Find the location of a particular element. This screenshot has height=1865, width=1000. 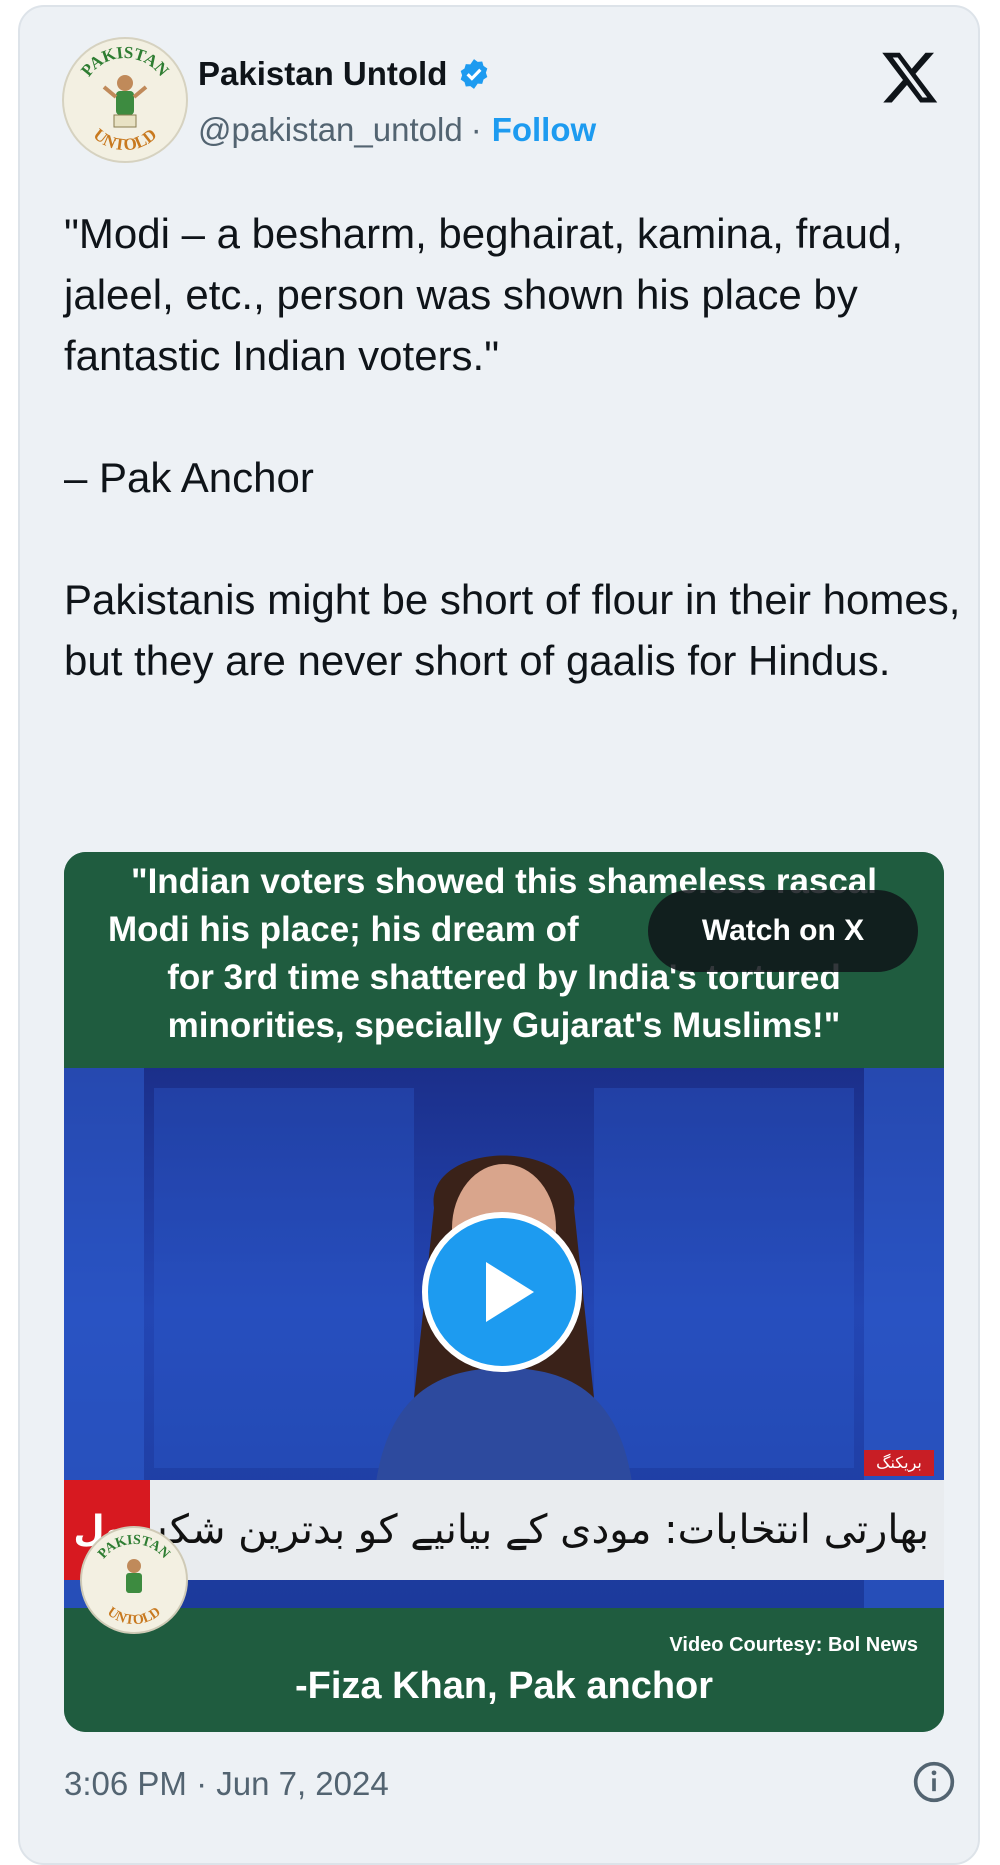

video-courtesy: Video Courtesy: Bol News is located at coordinates (793, 1645).